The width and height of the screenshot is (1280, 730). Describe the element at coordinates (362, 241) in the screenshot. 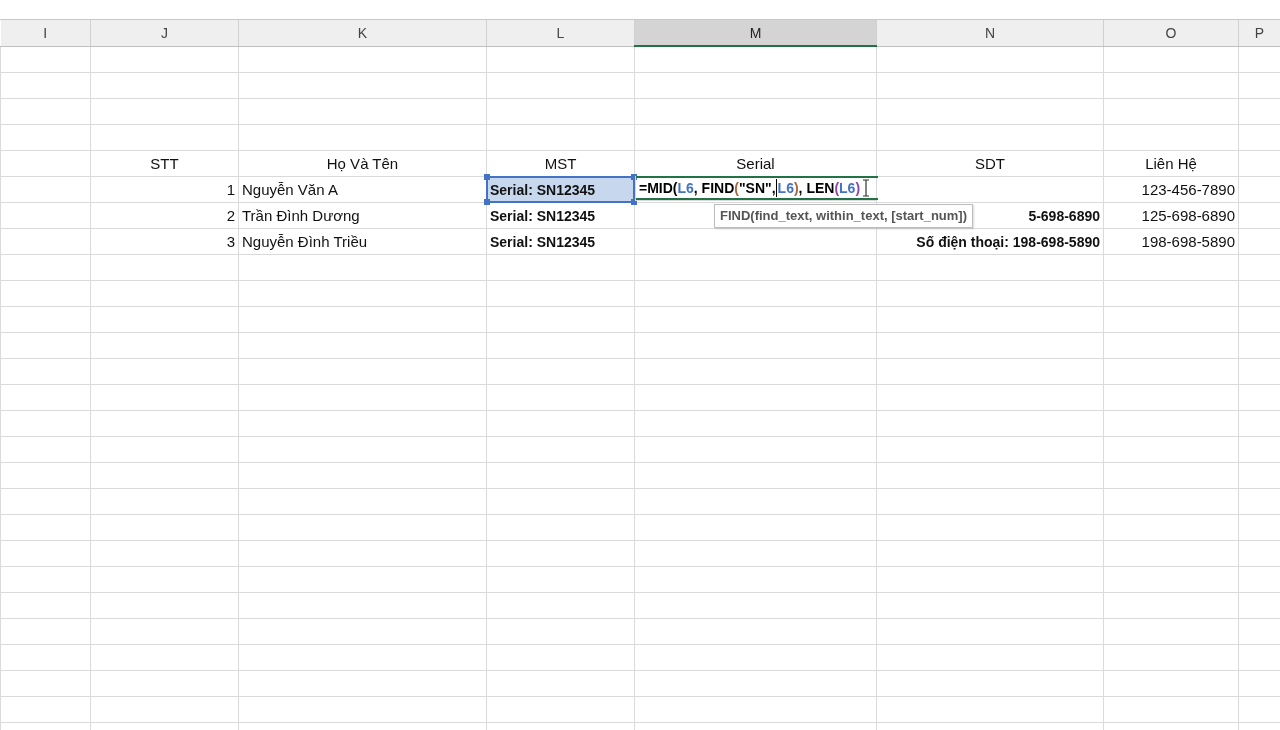

I see `table-cell: Nguyễn Đình Triều` at that location.